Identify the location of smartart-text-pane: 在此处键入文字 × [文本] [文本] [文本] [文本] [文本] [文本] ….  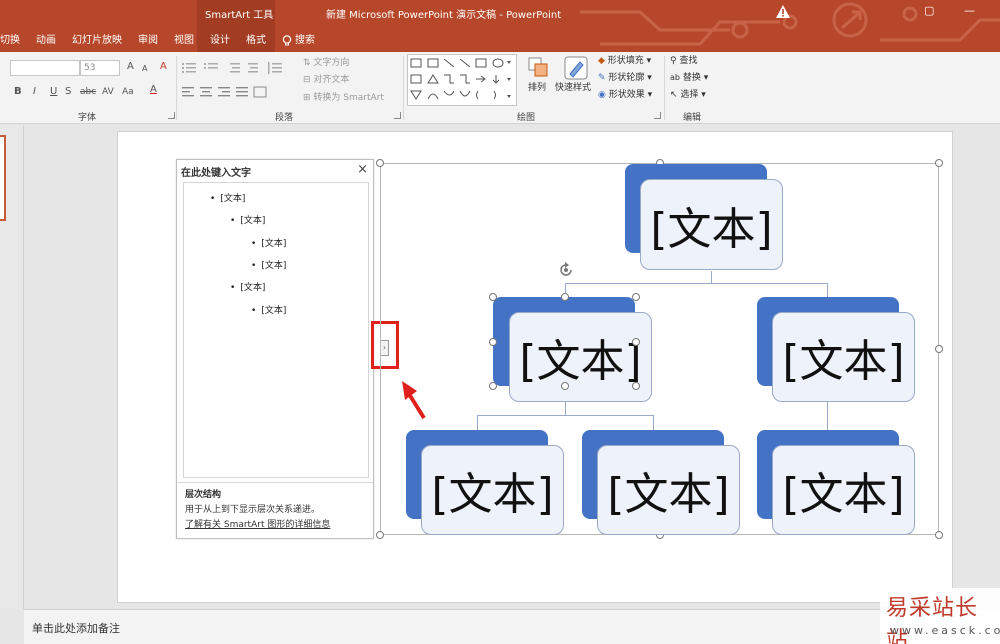
(275, 349).